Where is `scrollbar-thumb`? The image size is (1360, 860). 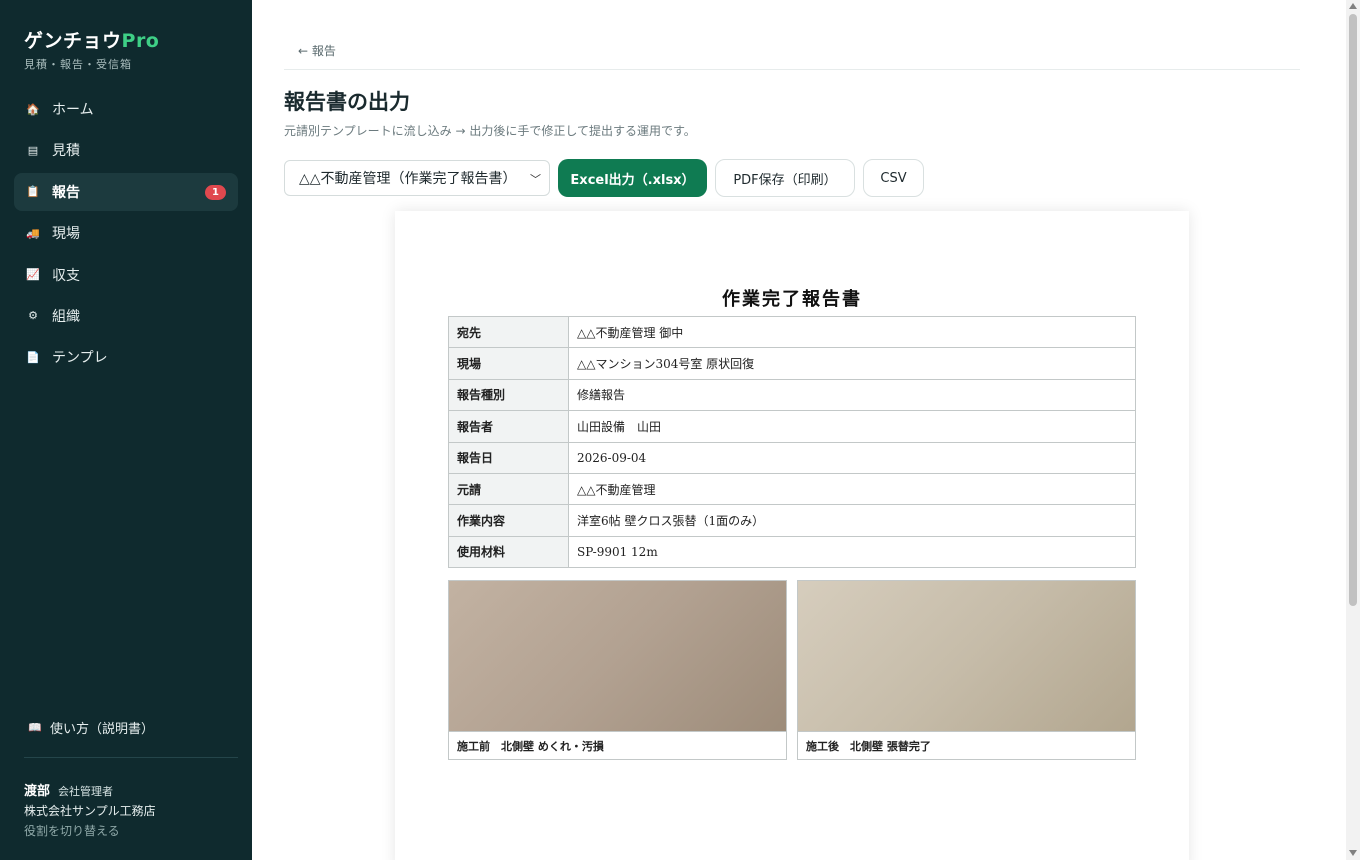 scrollbar-thumb is located at coordinates (1353, 310).